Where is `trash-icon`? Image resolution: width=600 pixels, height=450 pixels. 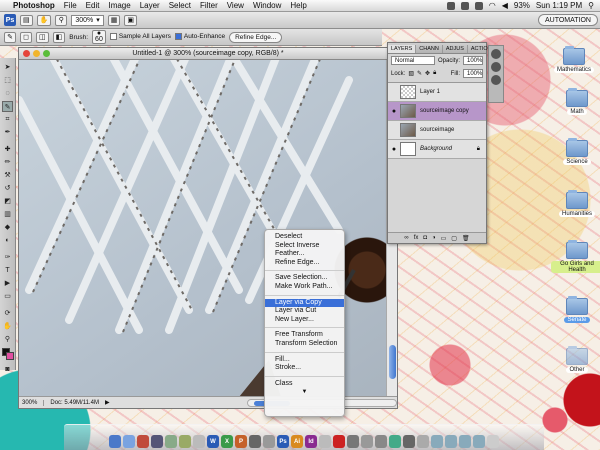 trash-icon is located at coordinates (493, 441).